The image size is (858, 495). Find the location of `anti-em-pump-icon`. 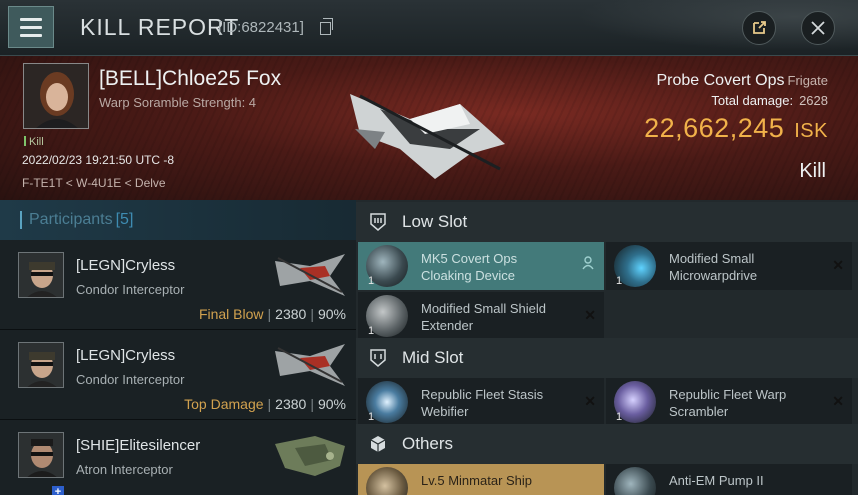

anti-em-pump-icon is located at coordinates (635, 481).